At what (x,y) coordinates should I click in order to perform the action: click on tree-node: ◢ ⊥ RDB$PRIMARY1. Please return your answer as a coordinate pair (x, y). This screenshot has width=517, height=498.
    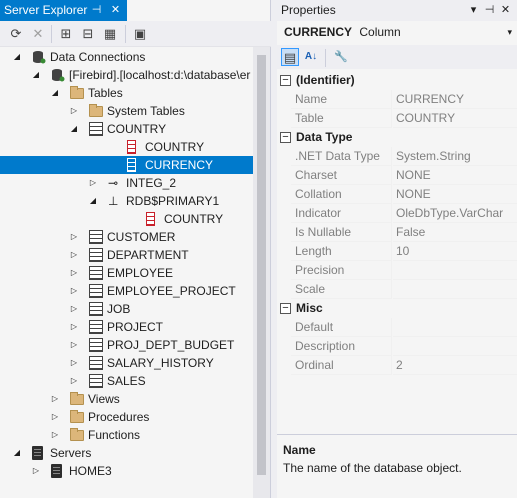
    Looking at the image, I should click on (126, 201).